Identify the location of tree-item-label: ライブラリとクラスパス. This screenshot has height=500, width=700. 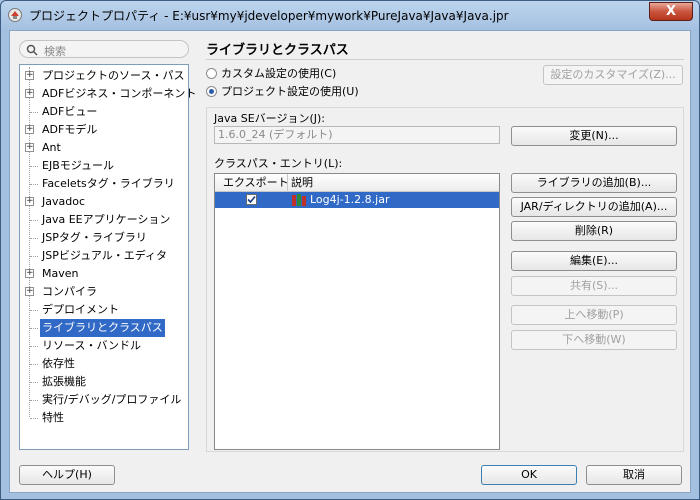
(102, 328).